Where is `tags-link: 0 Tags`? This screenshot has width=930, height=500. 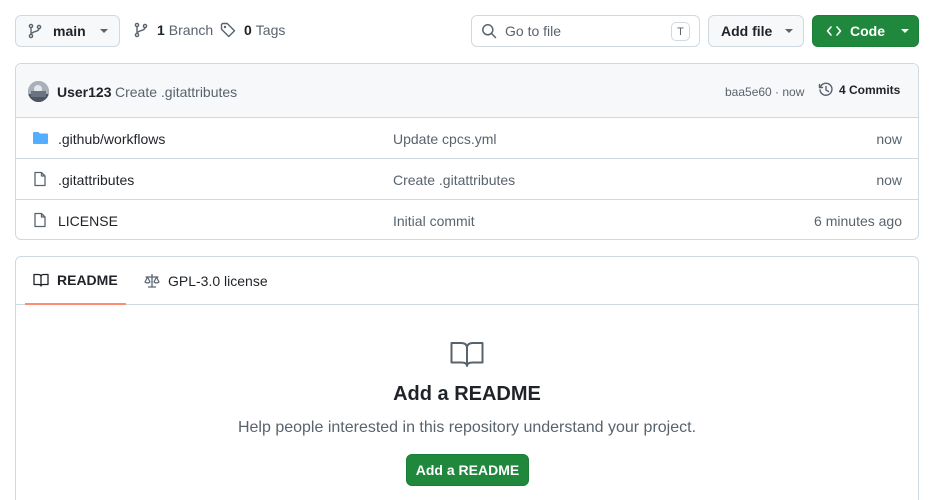 tags-link: 0 Tags is located at coordinates (252, 30).